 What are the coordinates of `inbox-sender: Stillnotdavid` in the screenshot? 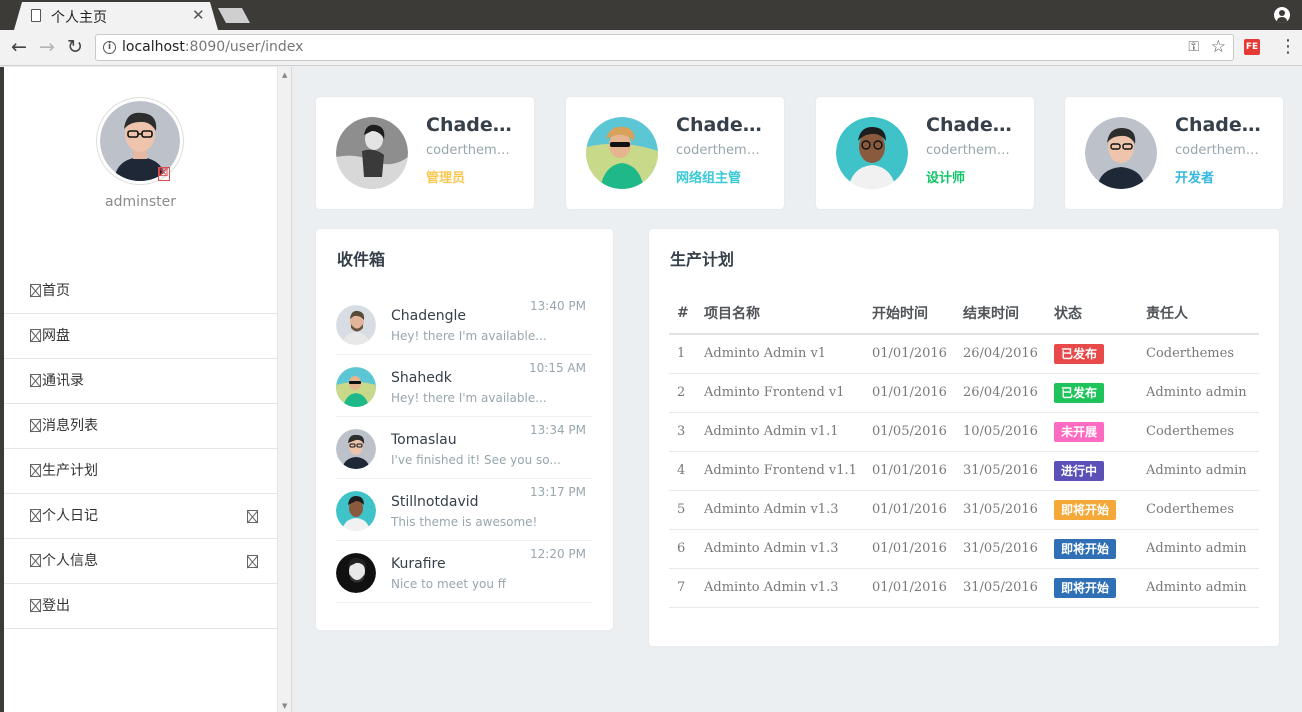 It's located at (435, 502).